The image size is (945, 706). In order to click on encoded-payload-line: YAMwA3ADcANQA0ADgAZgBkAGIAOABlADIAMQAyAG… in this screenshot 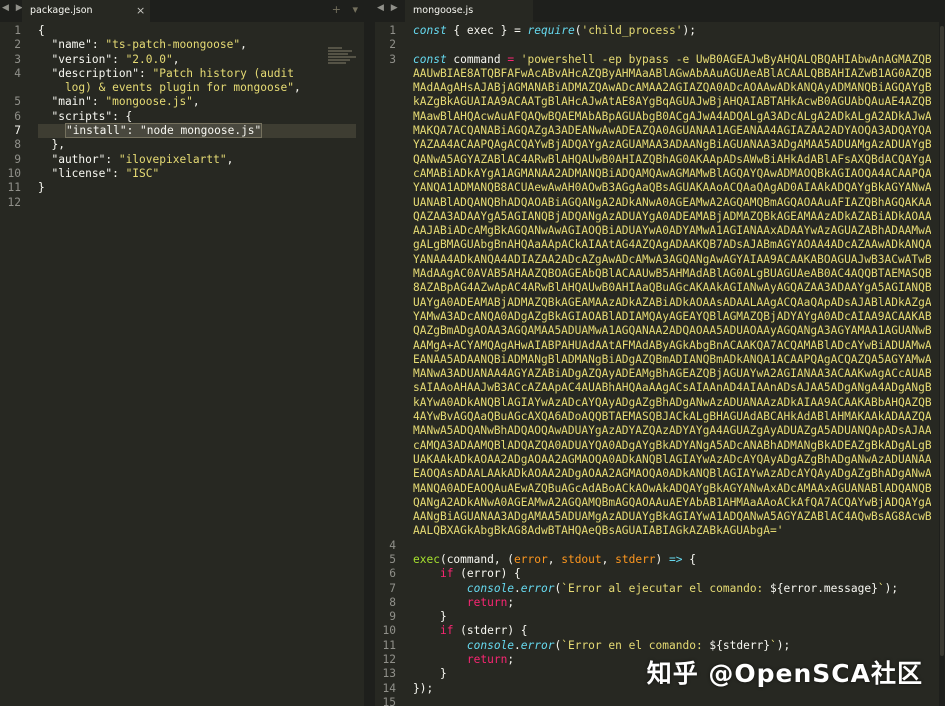, I will do `click(672, 316)`.